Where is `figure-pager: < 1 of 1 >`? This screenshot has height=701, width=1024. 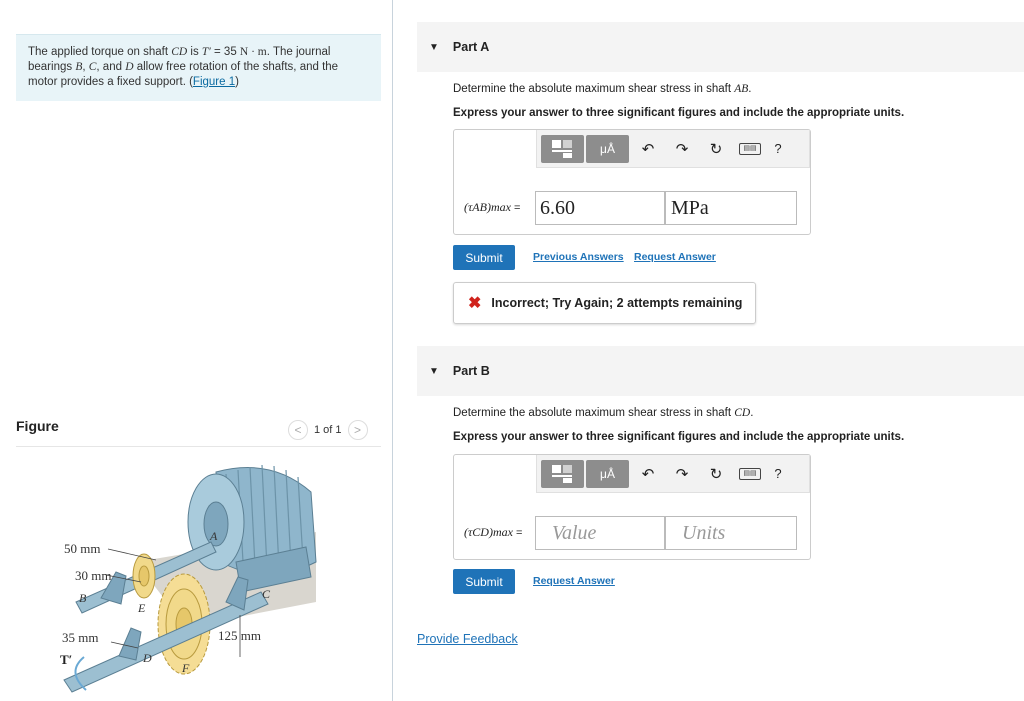 figure-pager: < 1 of 1 > is located at coordinates (328, 430).